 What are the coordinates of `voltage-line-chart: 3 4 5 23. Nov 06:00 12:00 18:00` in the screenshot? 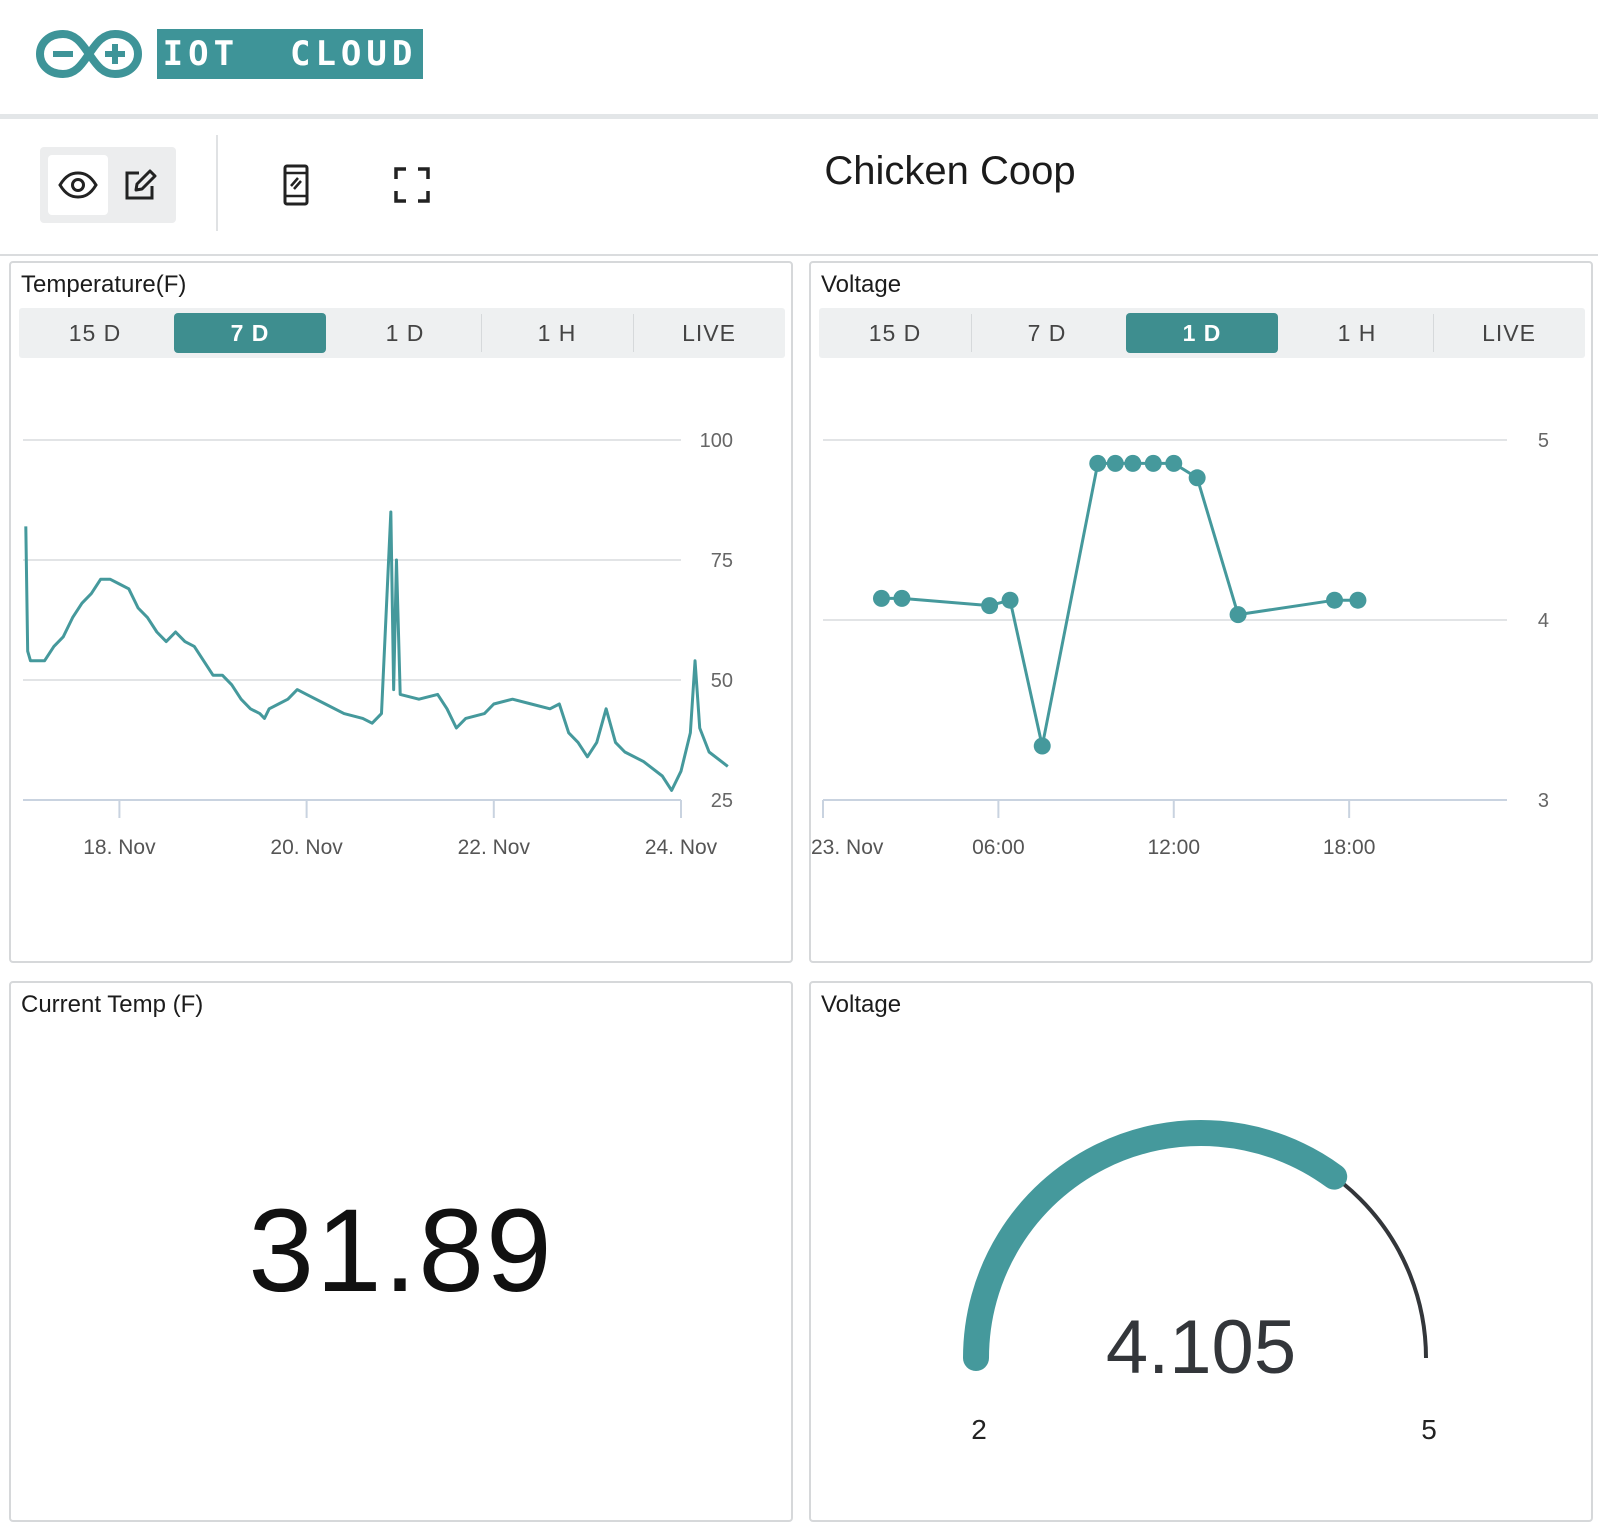 It's located at (1180, 644).